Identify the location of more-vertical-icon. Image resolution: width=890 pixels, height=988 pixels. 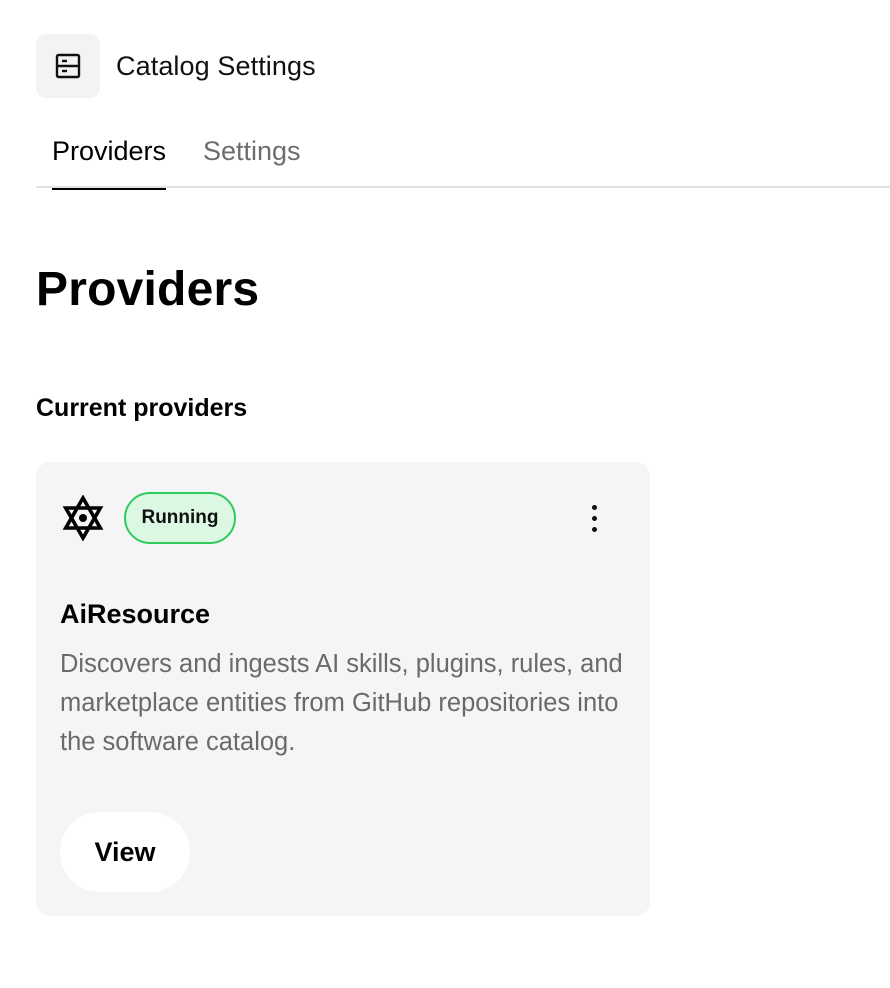
(594, 518).